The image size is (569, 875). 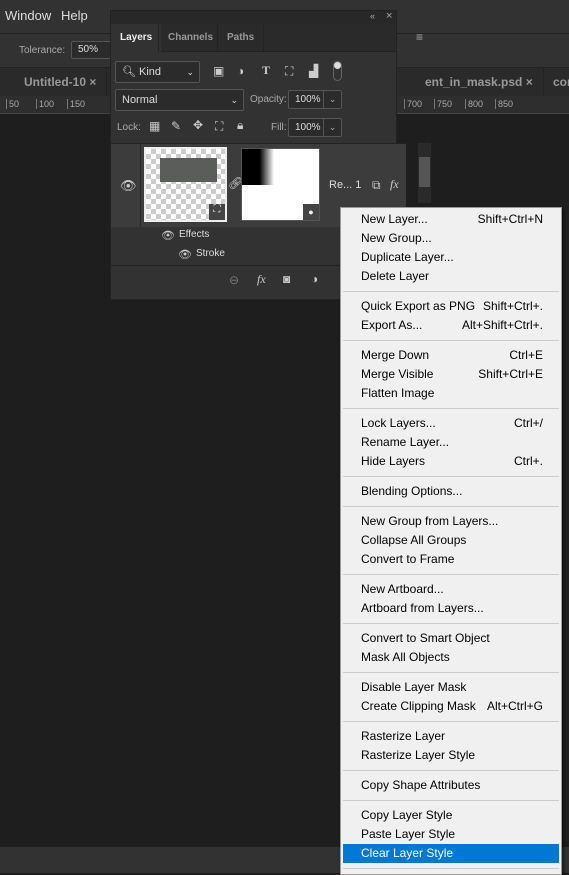 What do you see at coordinates (198, 125) in the screenshot?
I see `lock-position-icon: ✥` at bounding box center [198, 125].